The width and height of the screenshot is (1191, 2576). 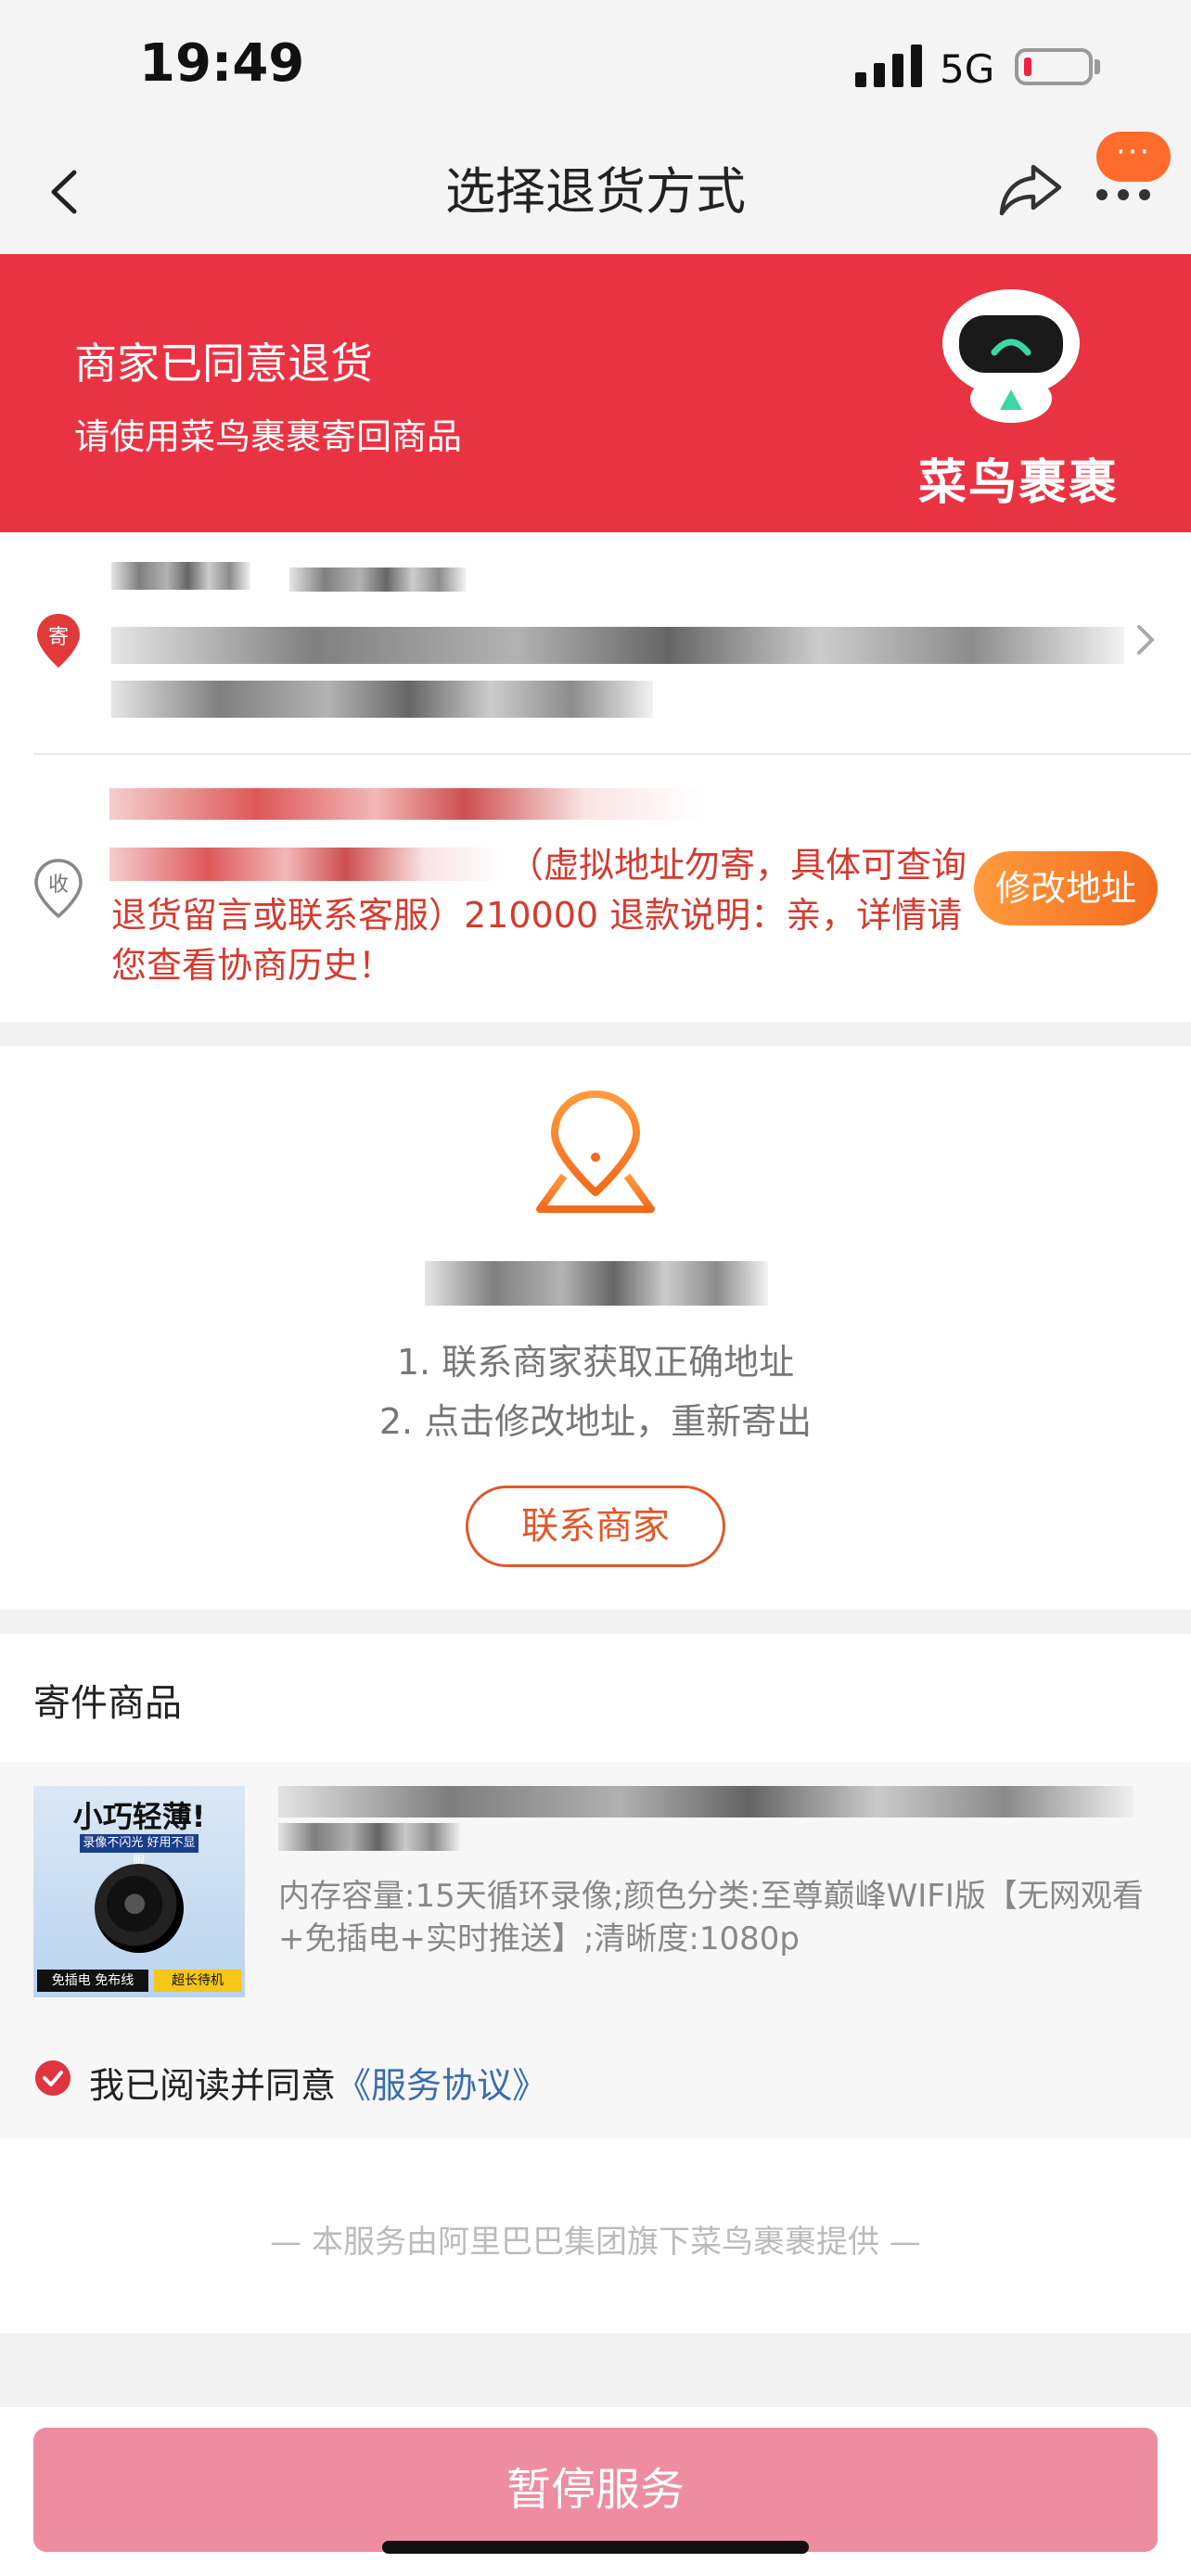 What do you see at coordinates (595, 2490) in the screenshot?
I see `pause-service-button: 暂停服务` at bounding box center [595, 2490].